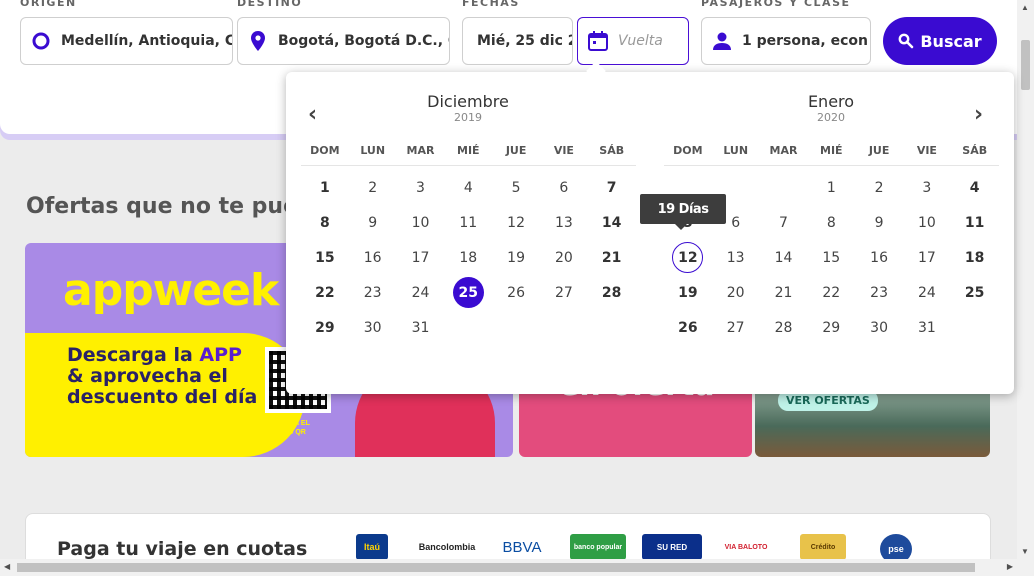 The height and width of the screenshot is (576, 1034). What do you see at coordinates (564, 188) in the screenshot?
I see `calendar-day: 6` at bounding box center [564, 188].